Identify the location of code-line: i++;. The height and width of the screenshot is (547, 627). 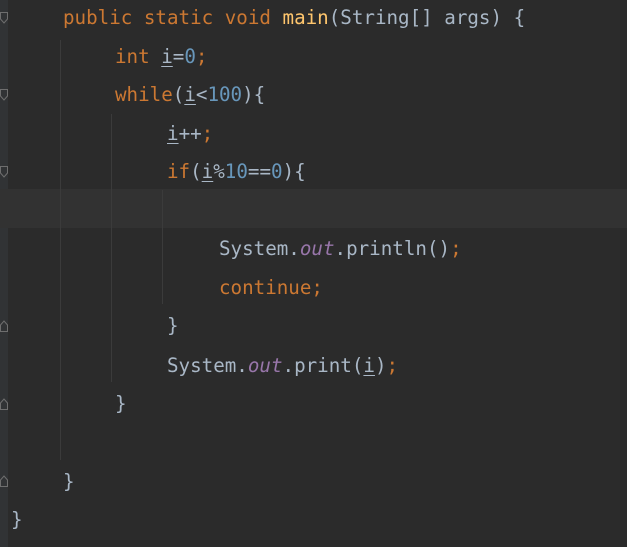
(190, 133).